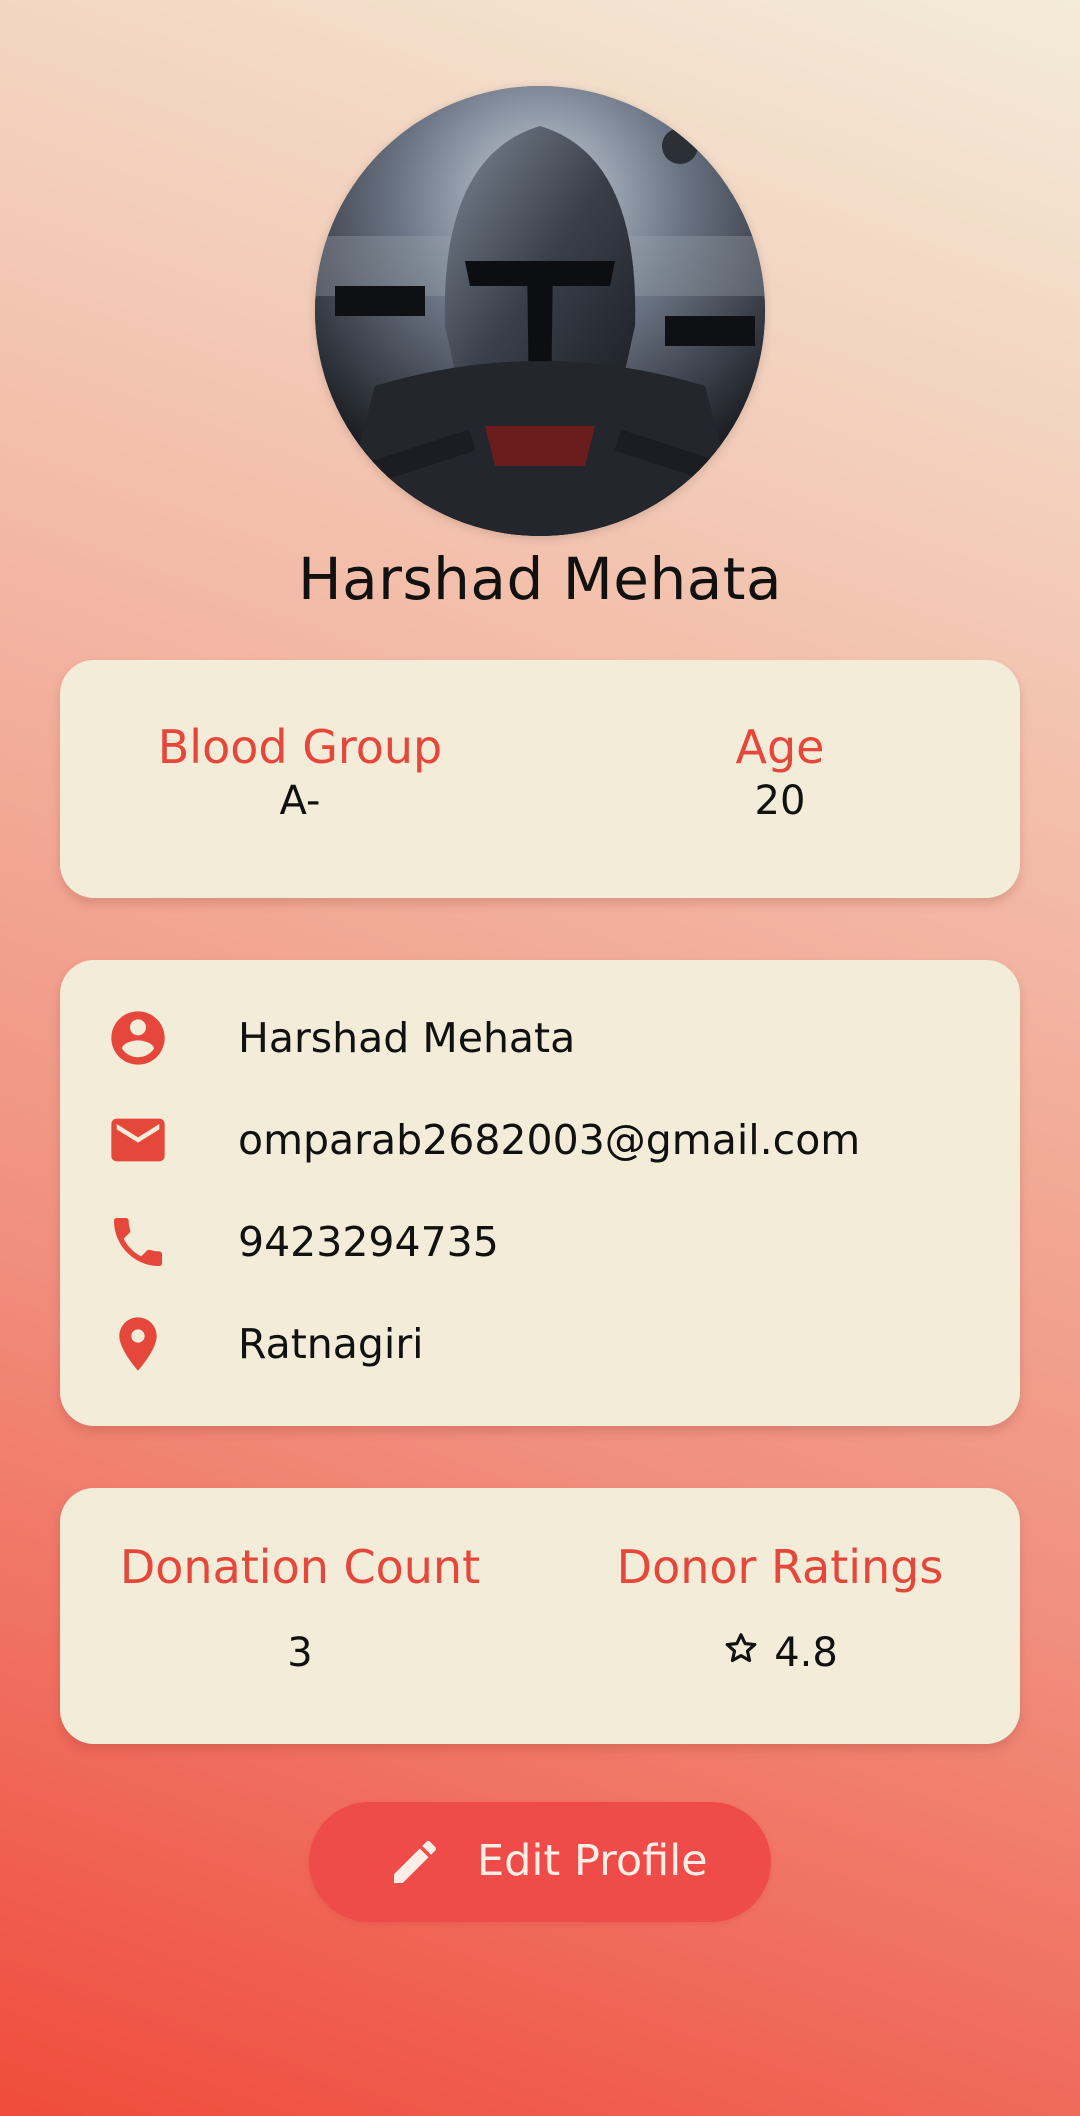 This screenshot has height=2116, width=1080. I want to click on donation-count-column: Donation Count 3, so click(300, 1608).